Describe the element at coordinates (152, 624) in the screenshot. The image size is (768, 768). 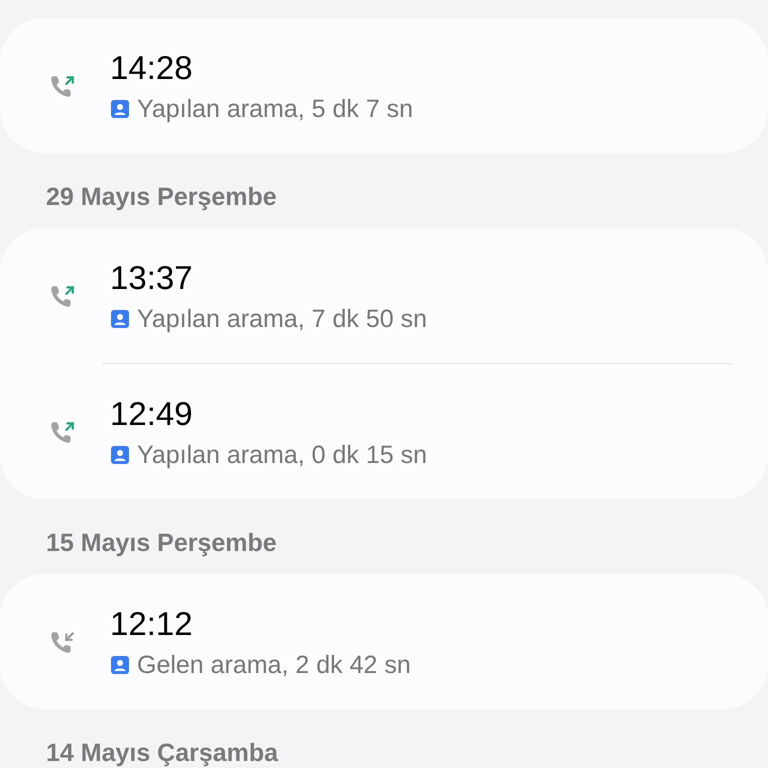
I see `call-time: 12:12` at that location.